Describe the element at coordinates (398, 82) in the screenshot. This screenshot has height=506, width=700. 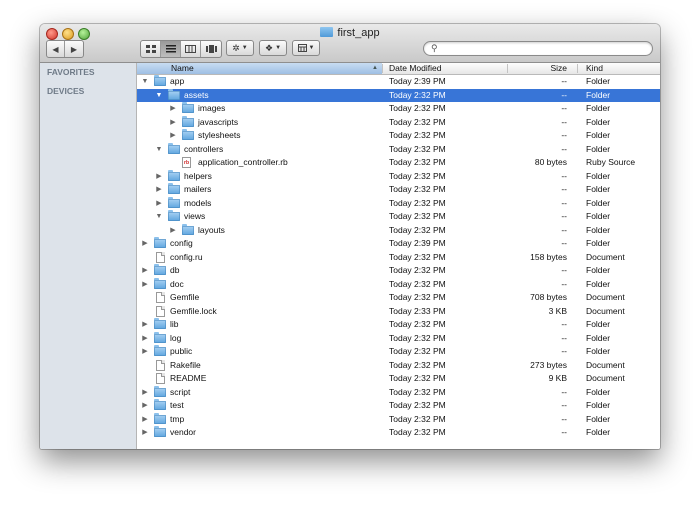
I see `file-row: ▼ app Today 2:39 PM -- Folder` at that location.